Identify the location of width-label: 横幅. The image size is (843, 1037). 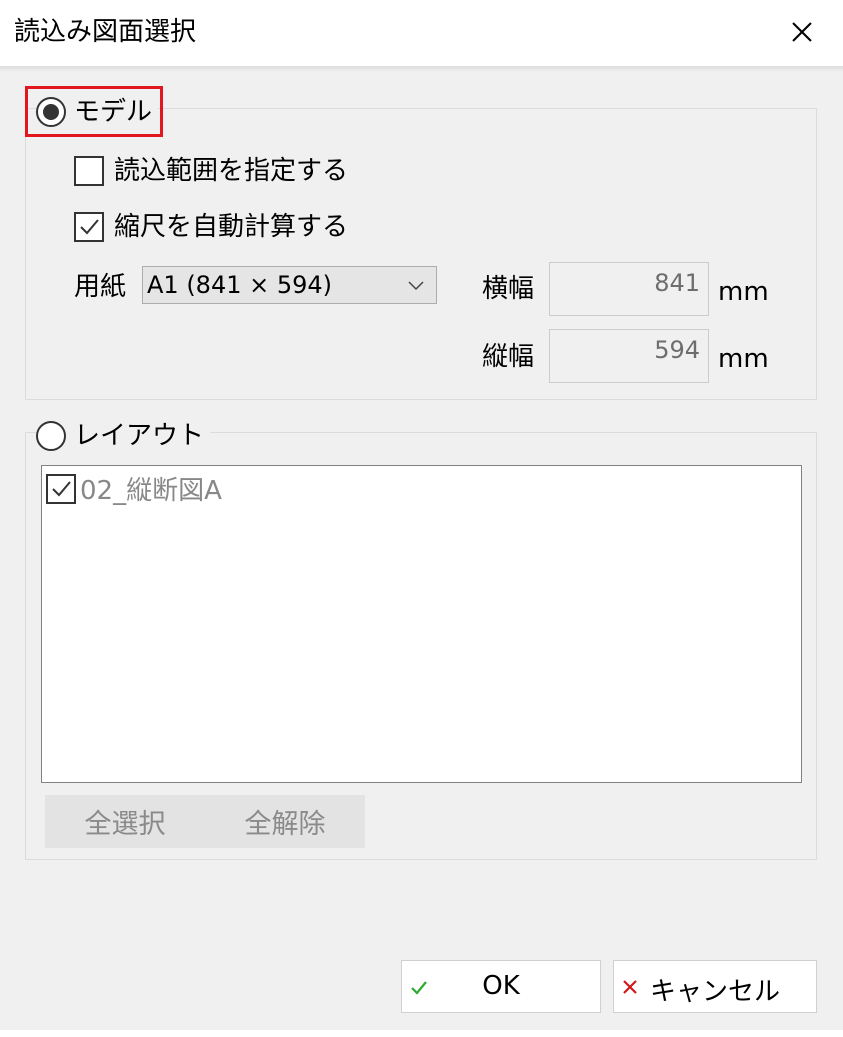
(508, 289).